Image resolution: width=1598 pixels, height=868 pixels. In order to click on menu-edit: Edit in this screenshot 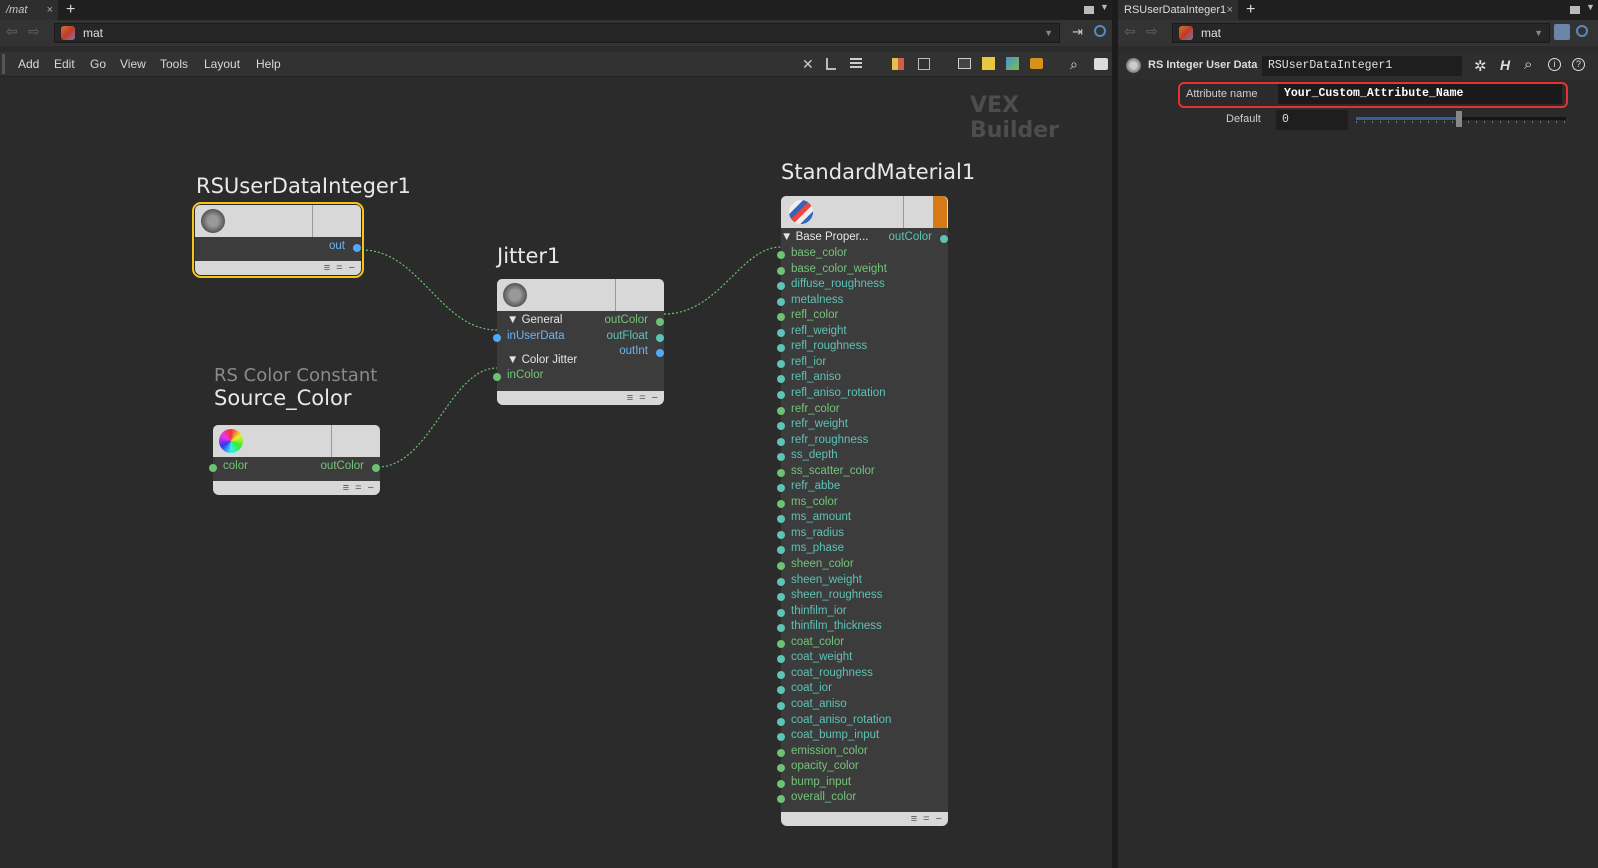, I will do `click(64, 64)`.